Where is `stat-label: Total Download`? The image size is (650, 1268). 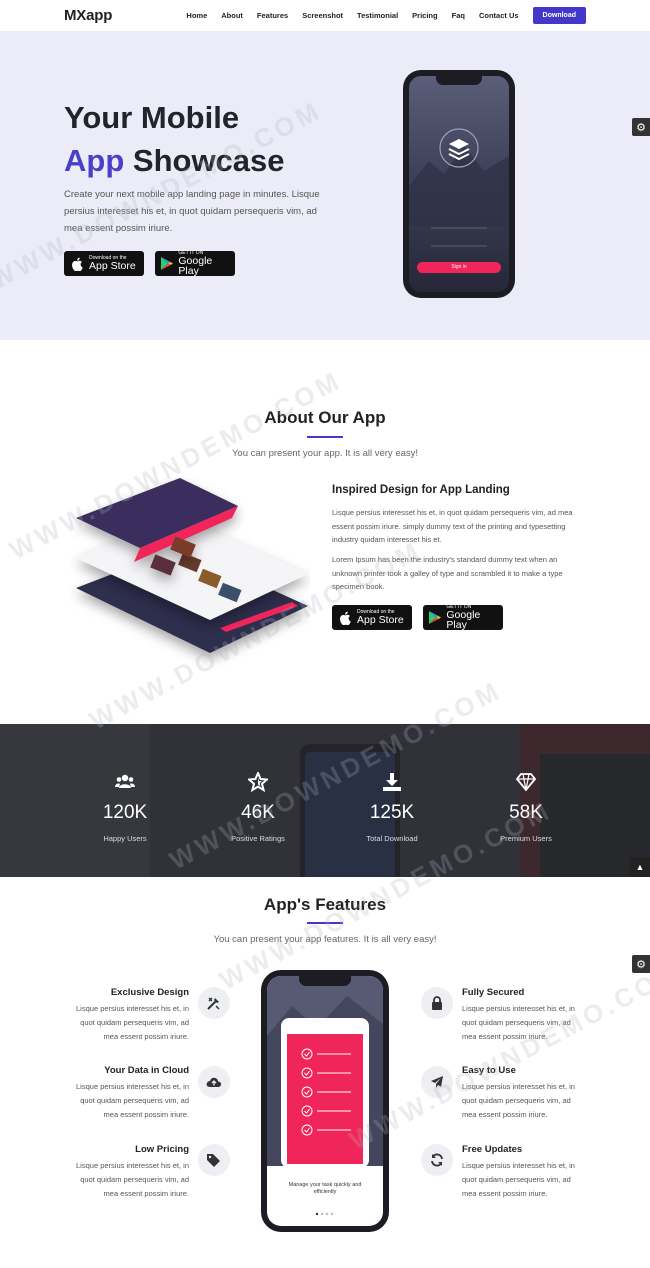
stat-label: Total Download is located at coordinates (392, 838).